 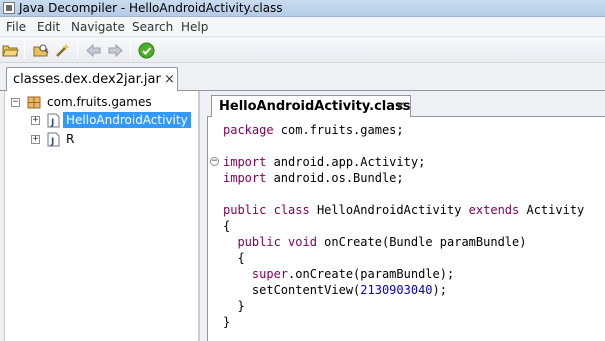 I want to click on code-line: import android.app.Activity;, so click(x=324, y=162).